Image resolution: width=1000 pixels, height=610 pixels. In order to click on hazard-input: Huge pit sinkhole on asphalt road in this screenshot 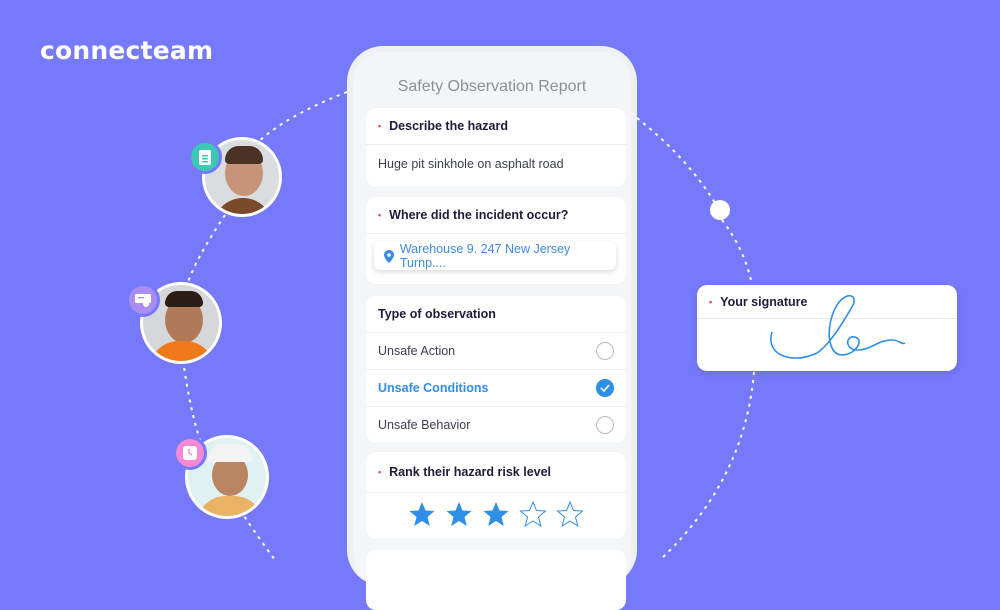, I will do `click(496, 164)`.